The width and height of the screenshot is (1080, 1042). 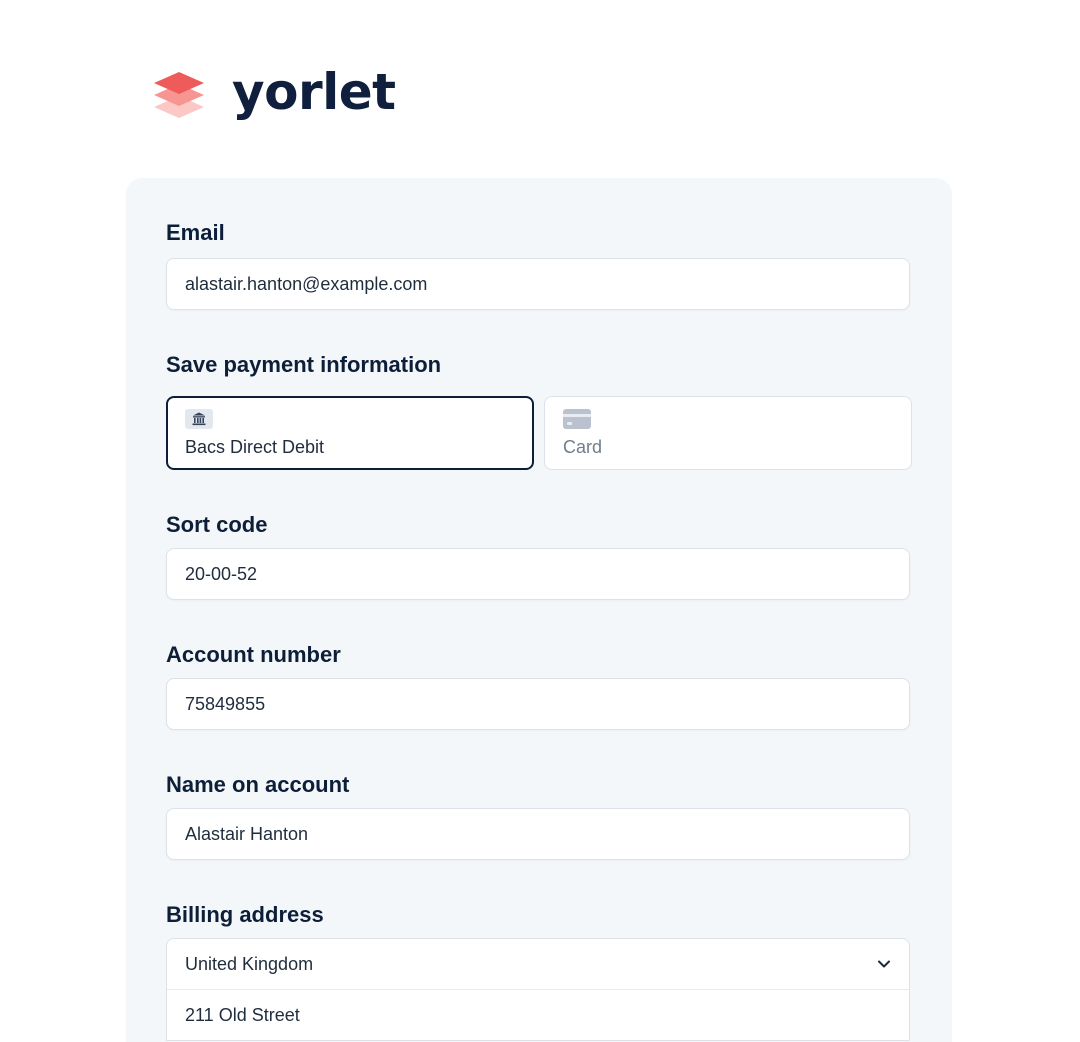 What do you see at coordinates (538, 704) in the screenshot?
I see `account-number-field: 75849855` at bounding box center [538, 704].